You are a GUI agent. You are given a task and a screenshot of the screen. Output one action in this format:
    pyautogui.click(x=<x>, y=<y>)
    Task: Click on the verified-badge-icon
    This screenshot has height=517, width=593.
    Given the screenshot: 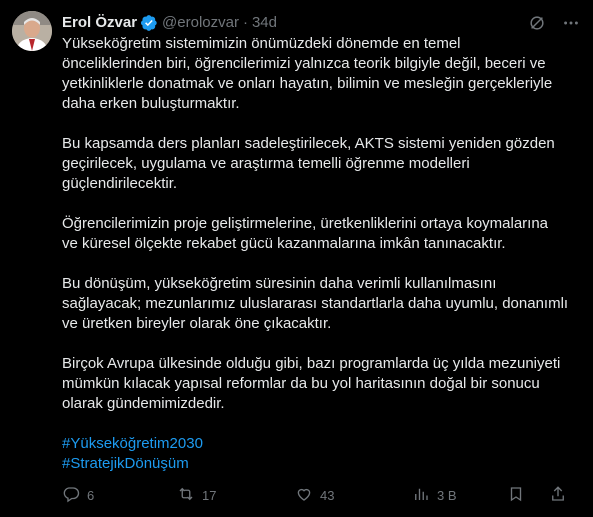 What is the action you would take?
    pyautogui.click(x=149, y=23)
    